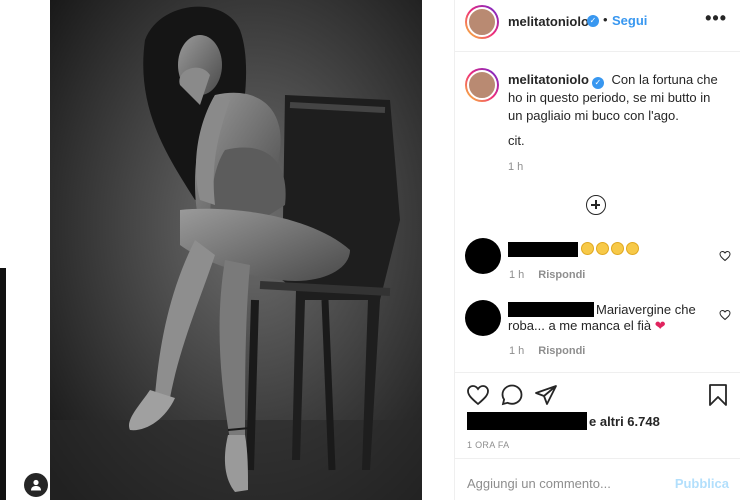  What do you see at coordinates (482, 22) in the screenshot?
I see `avatar` at bounding box center [482, 22].